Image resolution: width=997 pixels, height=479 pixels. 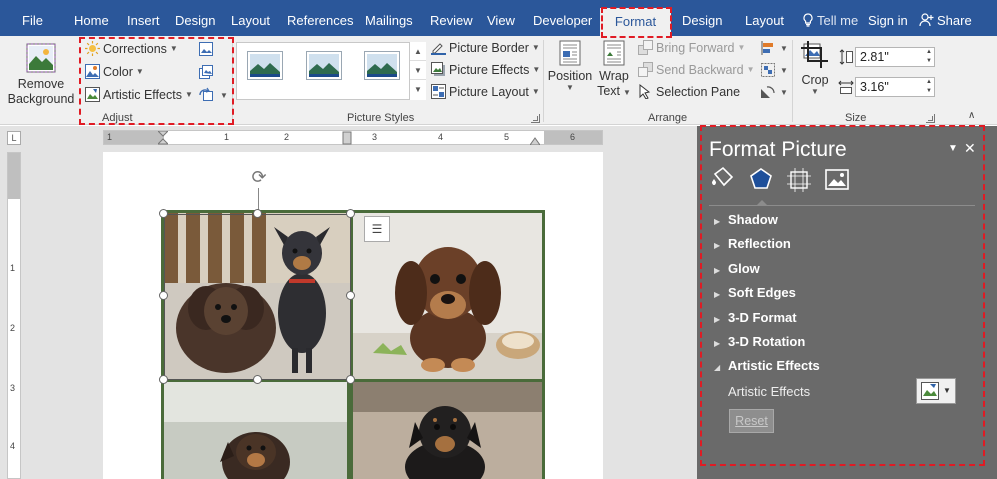 I want to click on section-glow: ▶ Glow, so click(x=737, y=268).